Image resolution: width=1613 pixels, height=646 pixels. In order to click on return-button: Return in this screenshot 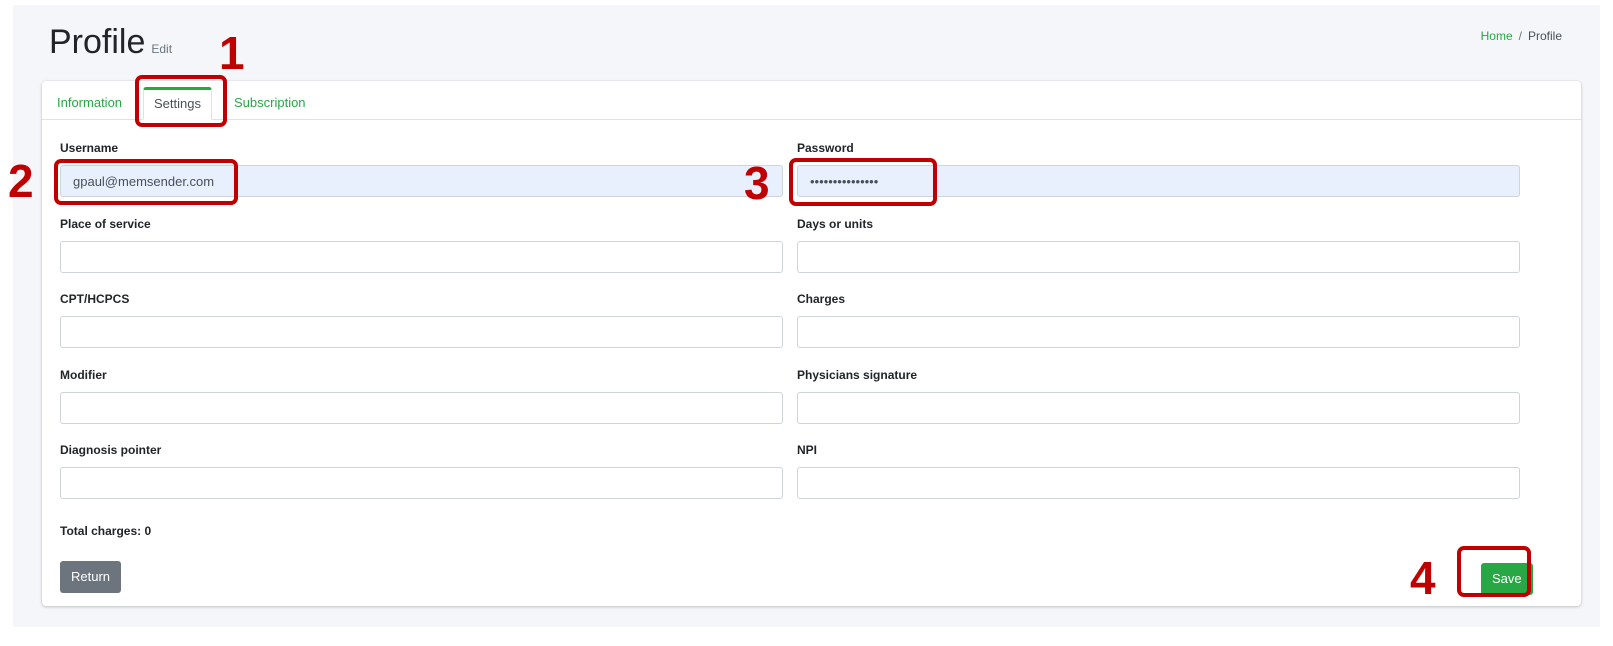, I will do `click(91, 577)`.